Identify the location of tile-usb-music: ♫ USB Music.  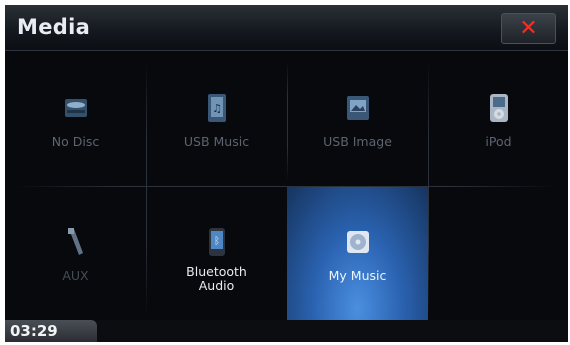
(216, 120).